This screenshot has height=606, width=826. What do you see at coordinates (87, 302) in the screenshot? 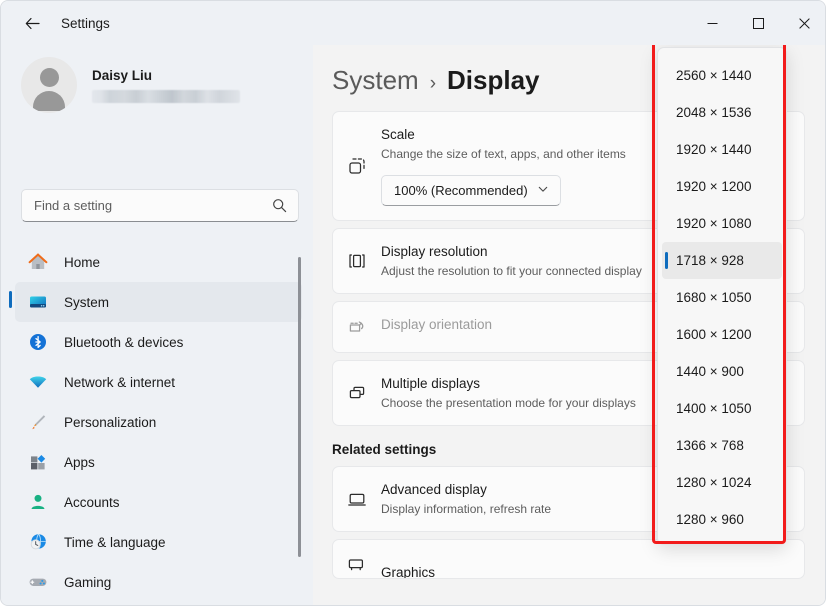
I see `sidebar-item-label: System` at bounding box center [87, 302].